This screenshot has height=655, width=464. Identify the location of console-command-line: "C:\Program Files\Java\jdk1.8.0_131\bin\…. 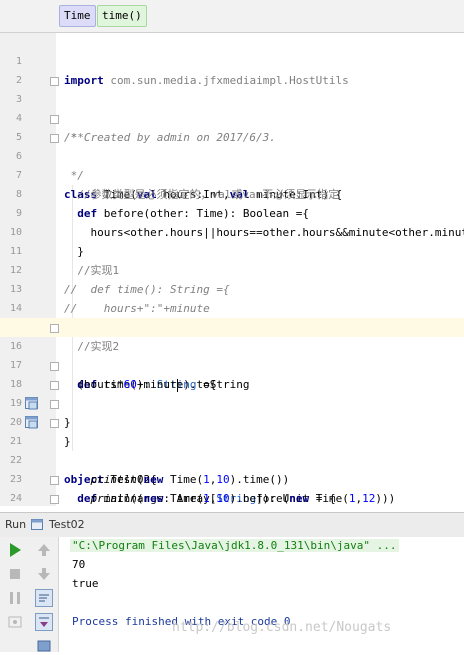
(234, 545).